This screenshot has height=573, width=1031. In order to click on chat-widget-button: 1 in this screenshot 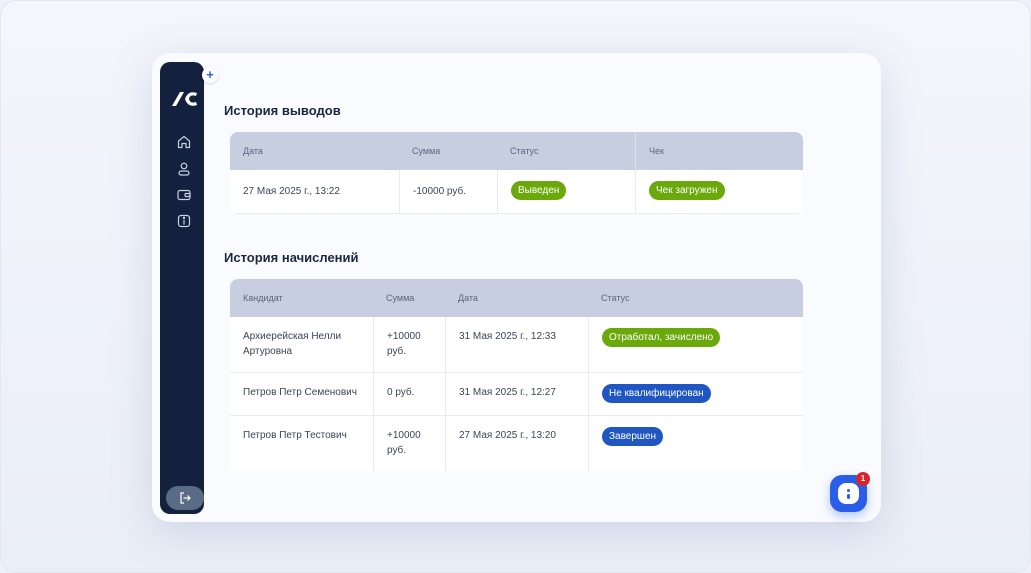, I will do `click(850, 492)`.